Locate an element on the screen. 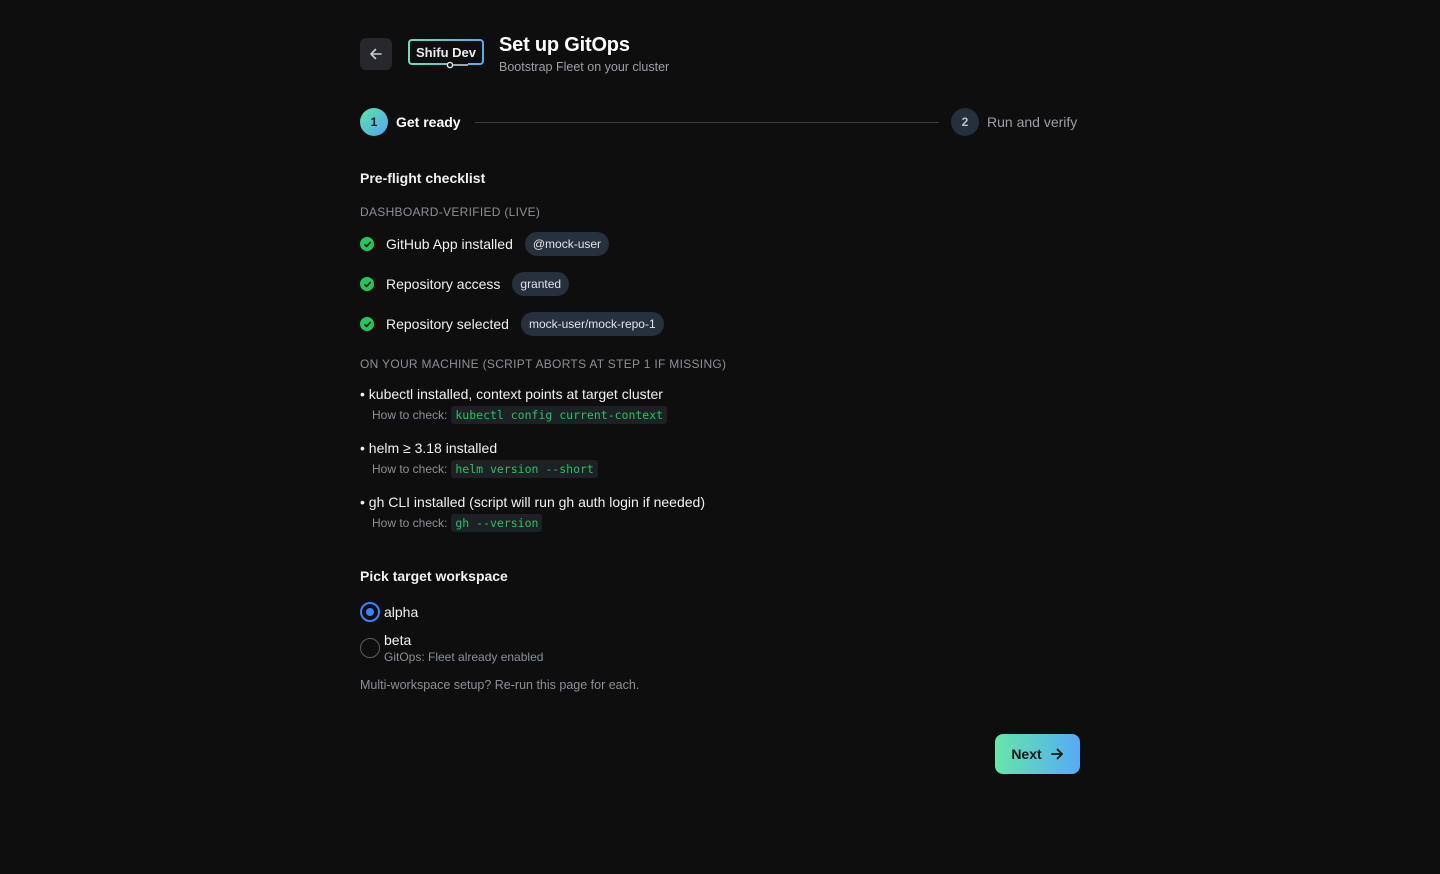 This screenshot has height=874, width=1440. step-2-label: Run and verify is located at coordinates (1032, 122).